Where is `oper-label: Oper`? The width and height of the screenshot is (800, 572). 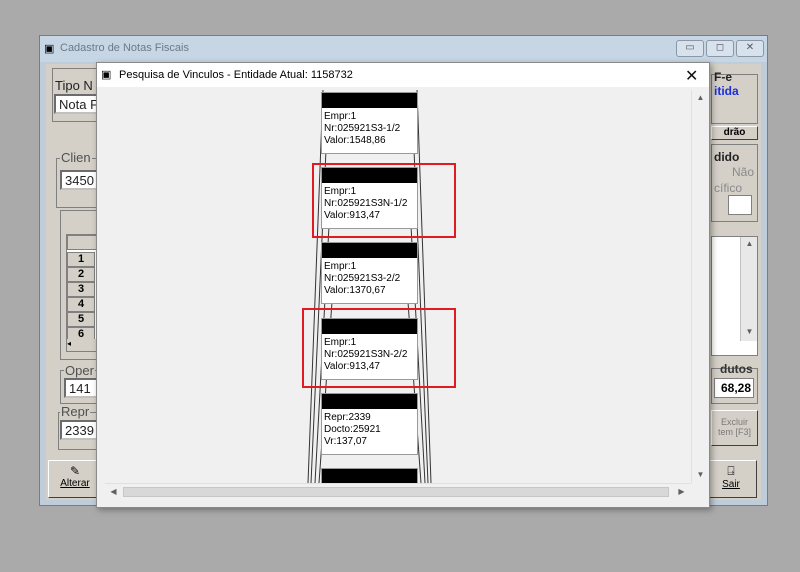 oper-label: Oper is located at coordinates (79, 370).